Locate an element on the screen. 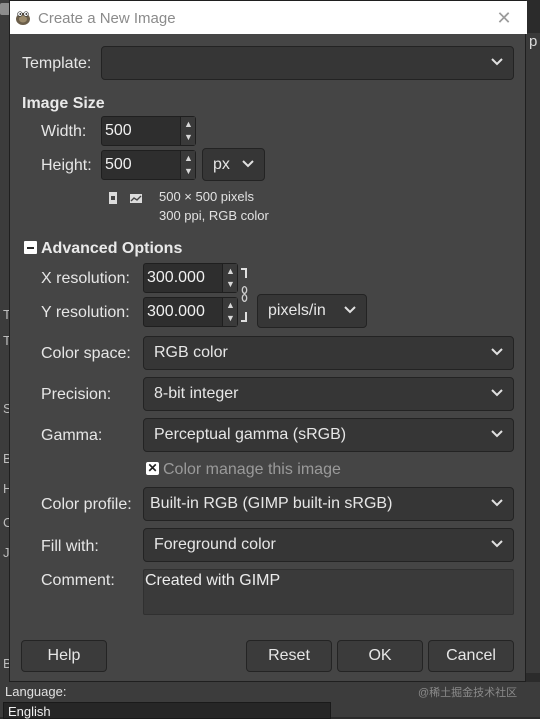  fill-with-label: Fill with: is located at coordinates (70, 546).